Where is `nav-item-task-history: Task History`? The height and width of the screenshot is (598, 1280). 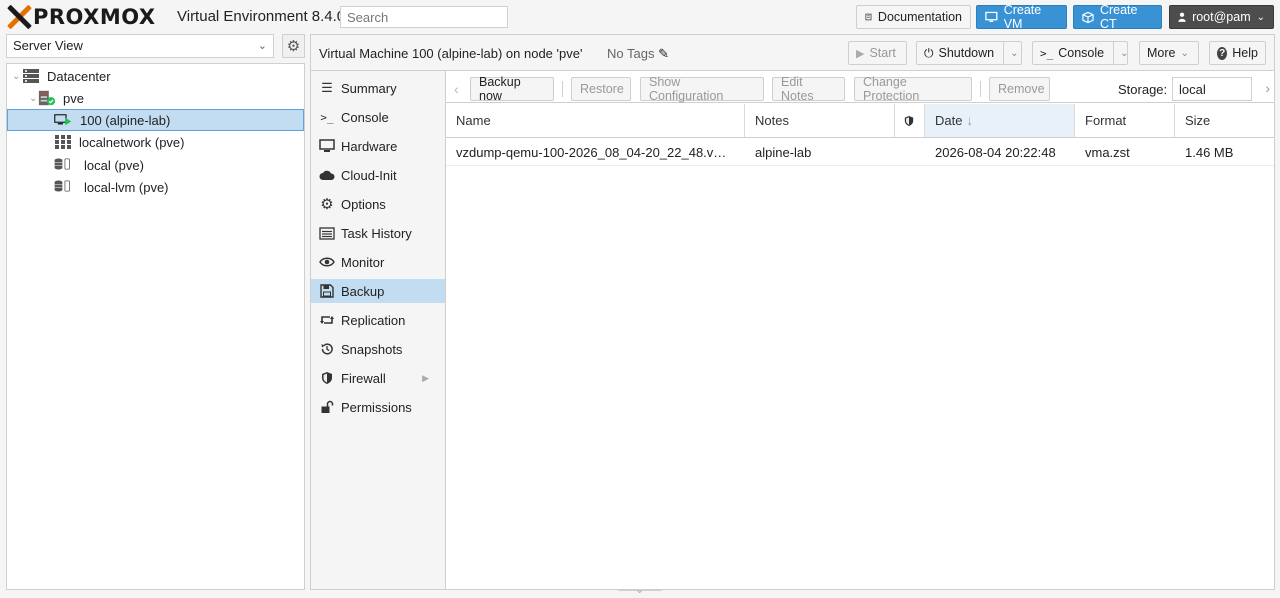
nav-item-task-history: Task History is located at coordinates (378, 233).